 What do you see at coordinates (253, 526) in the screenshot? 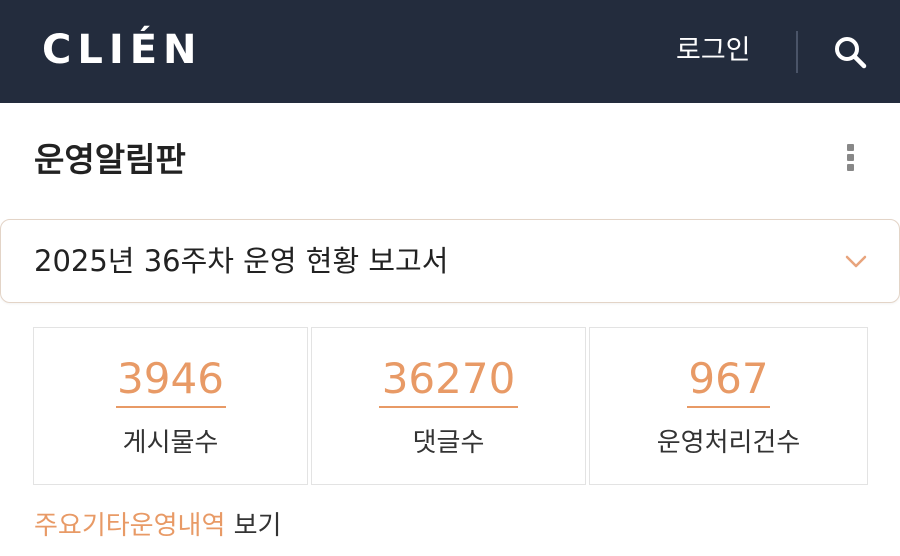
I see `footer-link-suffix: 보기` at bounding box center [253, 526].